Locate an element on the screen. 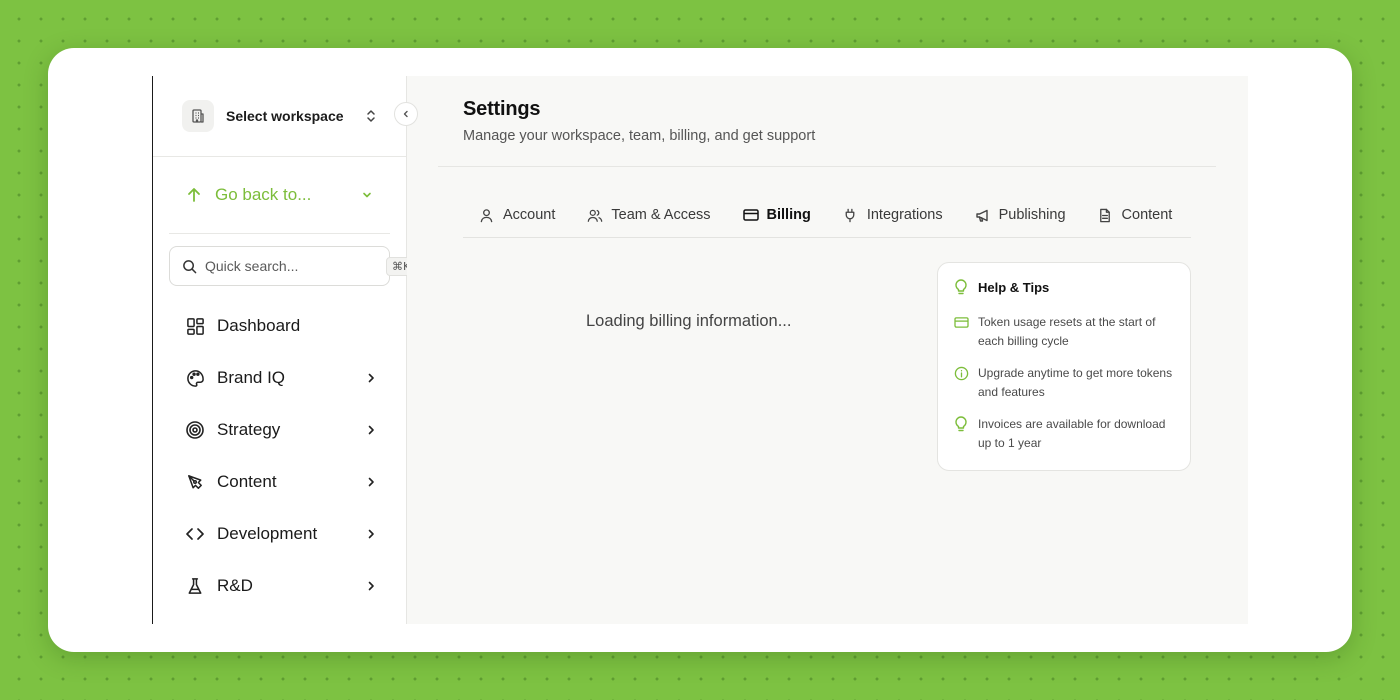 Image resolution: width=1400 pixels, height=700 pixels. chevron-down-icon is located at coordinates (367, 195).